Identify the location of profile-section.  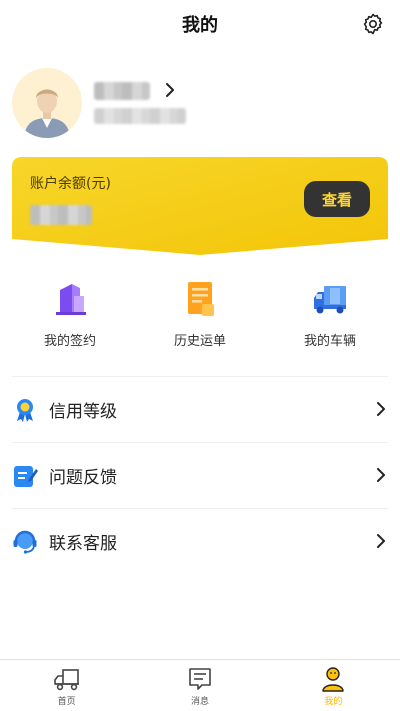
(200, 105).